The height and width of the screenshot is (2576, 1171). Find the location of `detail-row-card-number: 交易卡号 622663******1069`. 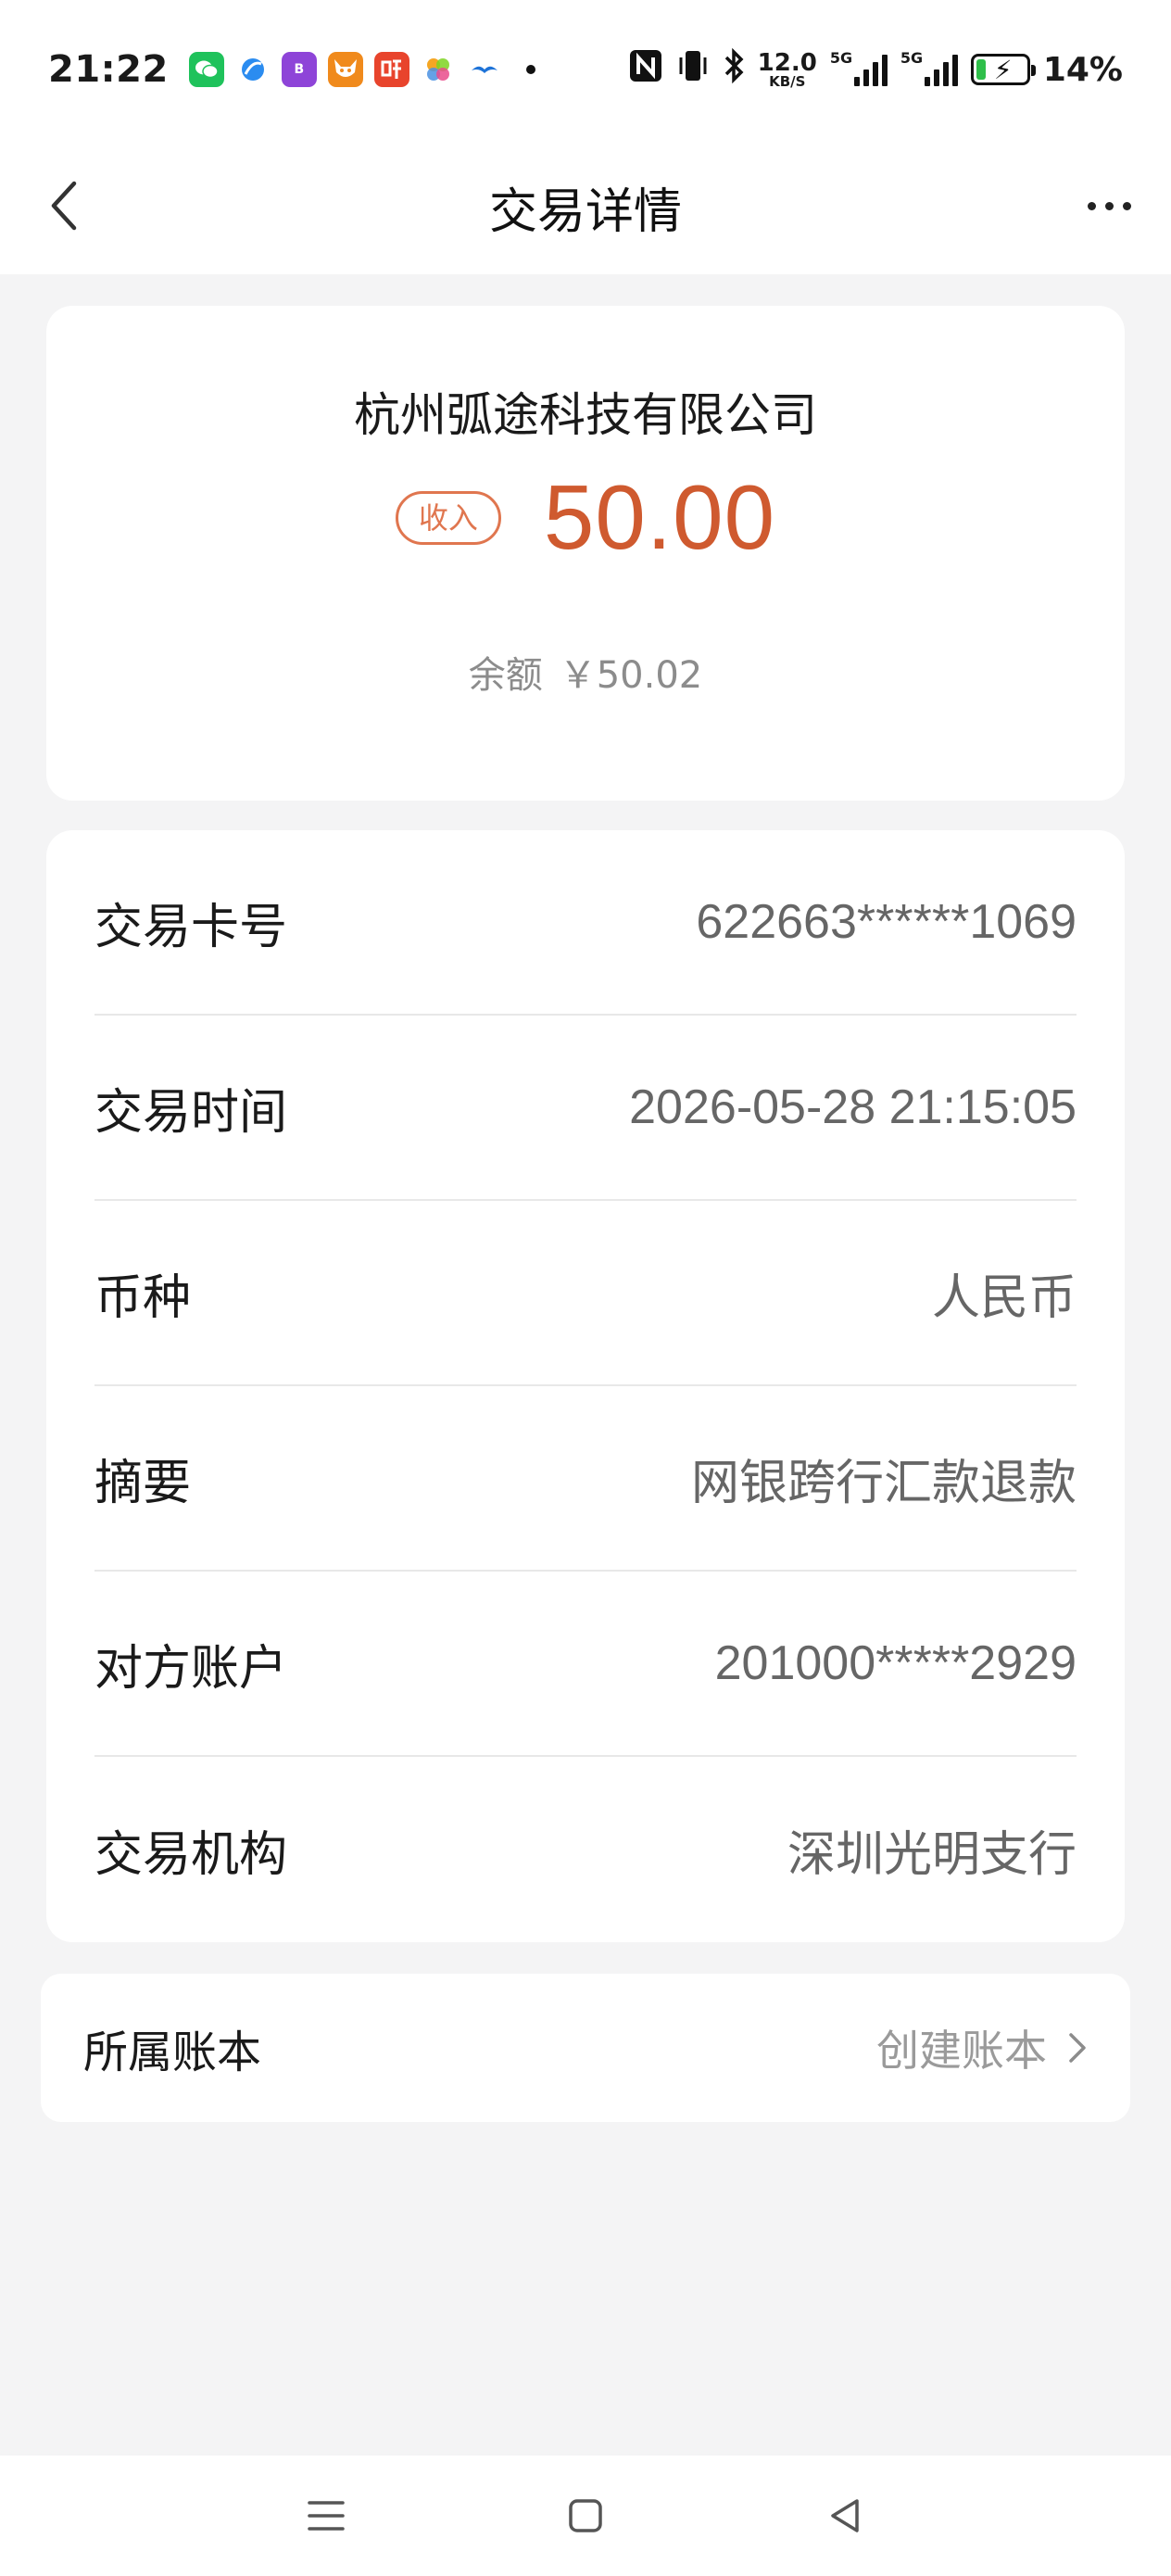

detail-row-card-number: 交易卡号 622663******1069 is located at coordinates (585, 923).